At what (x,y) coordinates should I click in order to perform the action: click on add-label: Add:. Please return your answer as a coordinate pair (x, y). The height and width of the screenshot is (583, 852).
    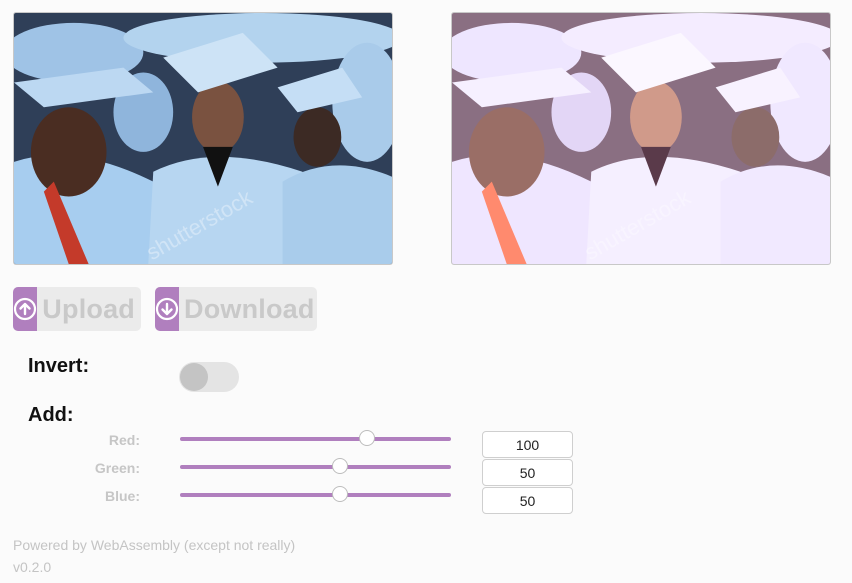
    Looking at the image, I should click on (51, 415).